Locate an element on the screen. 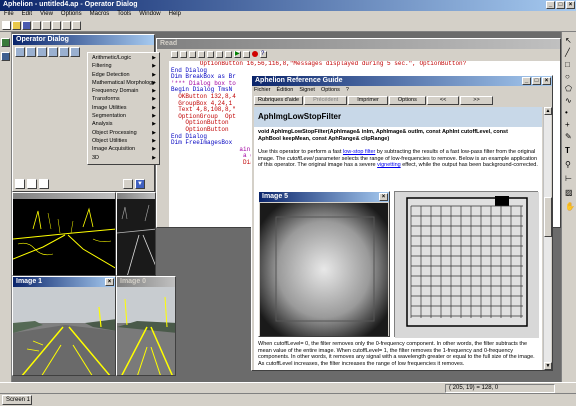 Image resolution: width=576 pixels, height=406 pixels. help-menu-options: Options is located at coordinates (330, 91).